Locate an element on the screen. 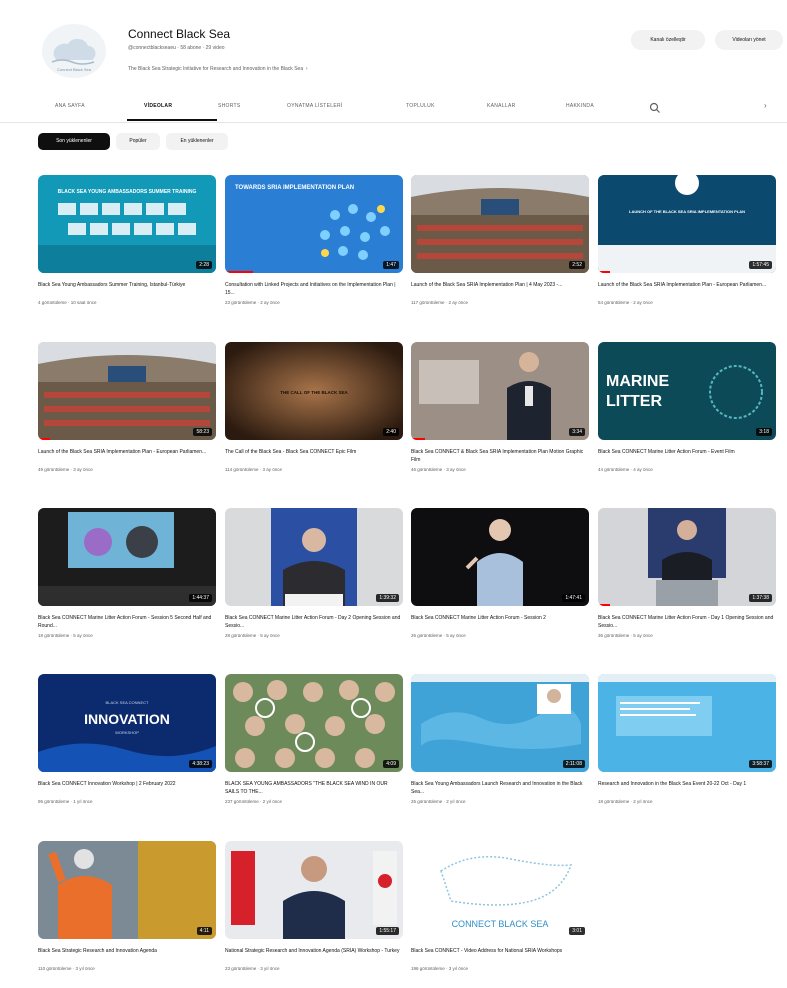 The width and height of the screenshot is (787, 988). video-duration: 3:34 is located at coordinates (577, 432).